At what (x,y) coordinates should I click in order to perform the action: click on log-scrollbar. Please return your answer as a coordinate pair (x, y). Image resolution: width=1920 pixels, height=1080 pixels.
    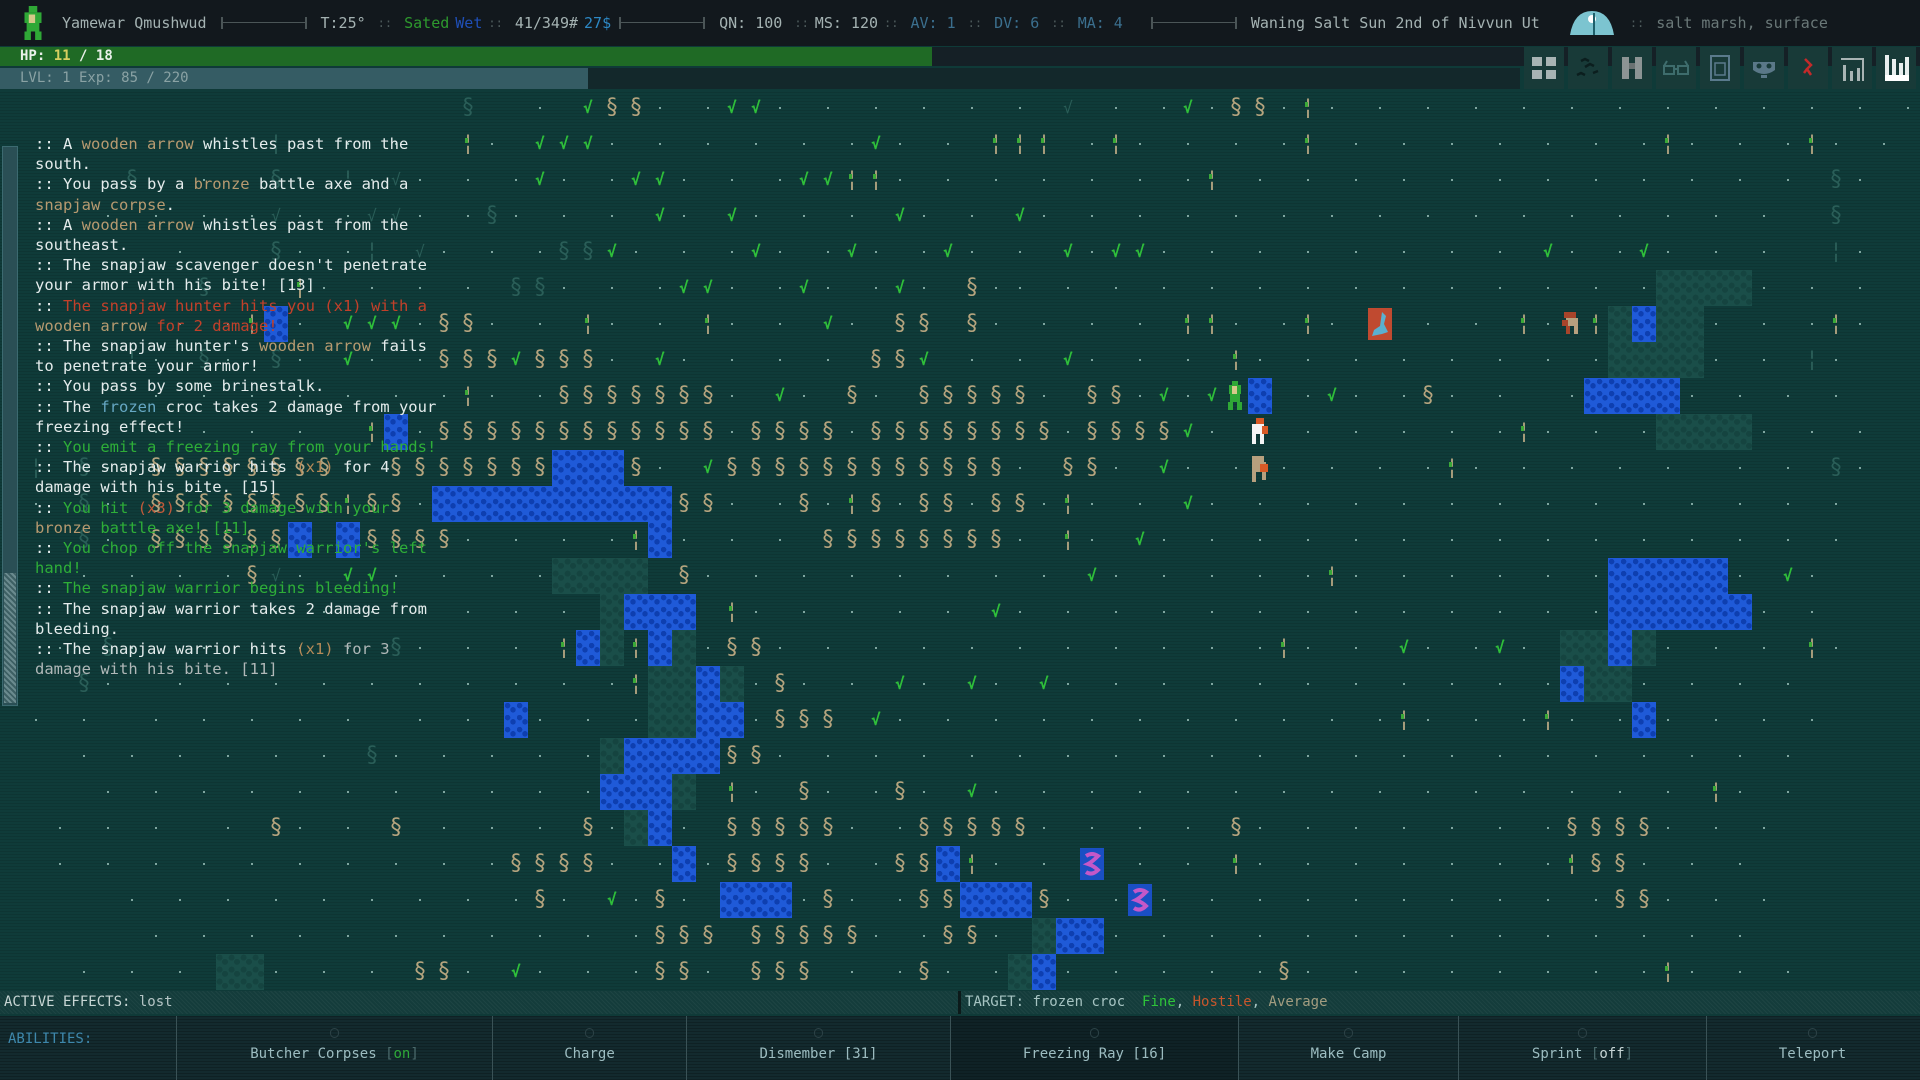
    Looking at the image, I should click on (10, 426).